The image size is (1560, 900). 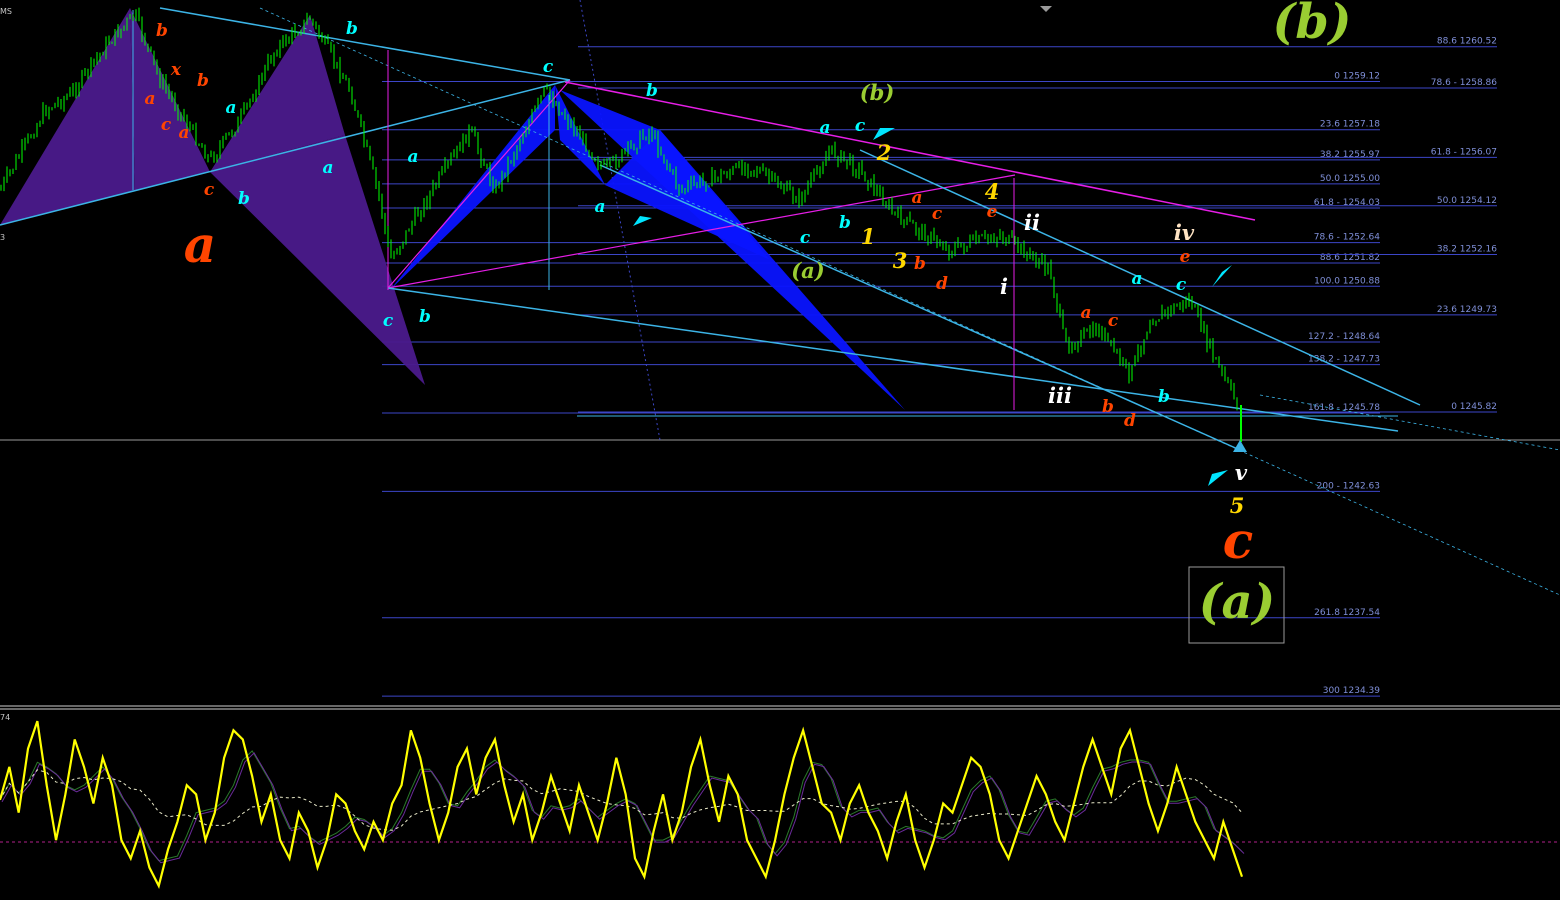 What do you see at coordinates (1350, 155) in the screenshot?
I see `fib-level-label: 38.2 1255.97` at bounding box center [1350, 155].